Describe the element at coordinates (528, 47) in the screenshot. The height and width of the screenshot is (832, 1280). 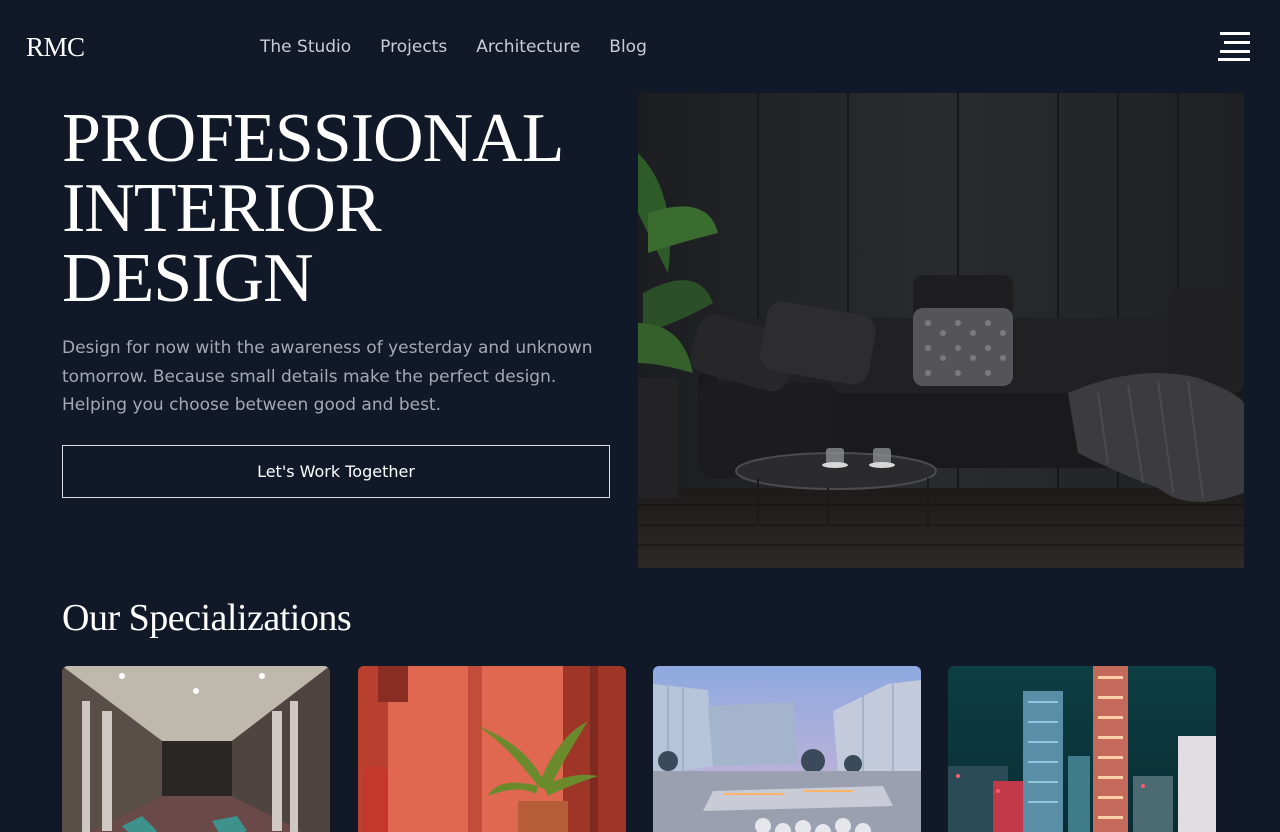
I see `nav-link-architecture: Architecture` at that location.